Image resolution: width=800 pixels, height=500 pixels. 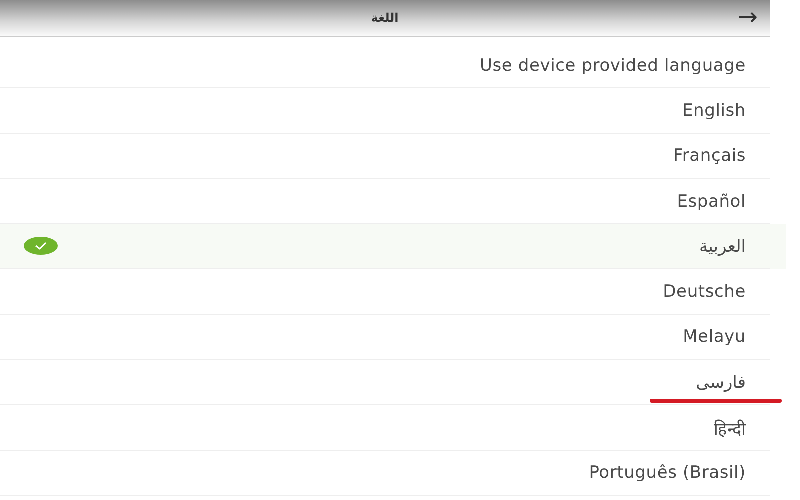 I want to click on screen-title: اللغة, so click(x=385, y=18).